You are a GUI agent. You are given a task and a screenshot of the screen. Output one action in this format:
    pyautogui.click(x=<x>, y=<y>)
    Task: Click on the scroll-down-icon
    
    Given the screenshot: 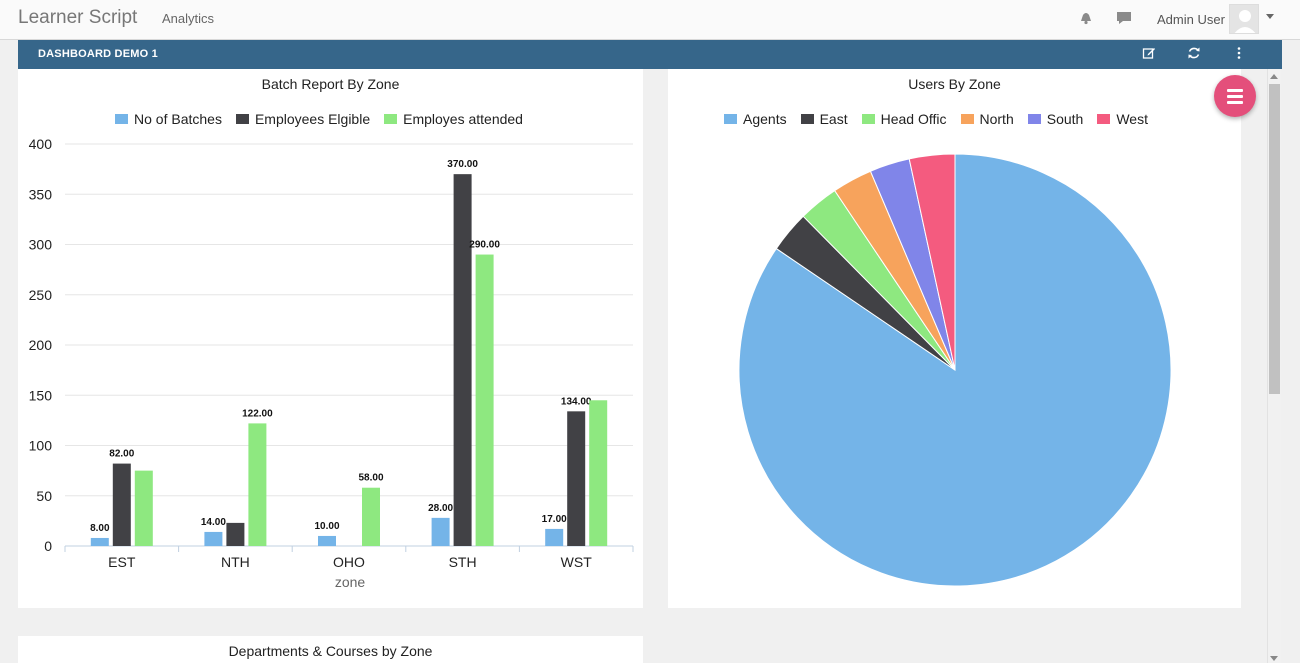 What is the action you would take?
    pyautogui.click(x=1274, y=658)
    